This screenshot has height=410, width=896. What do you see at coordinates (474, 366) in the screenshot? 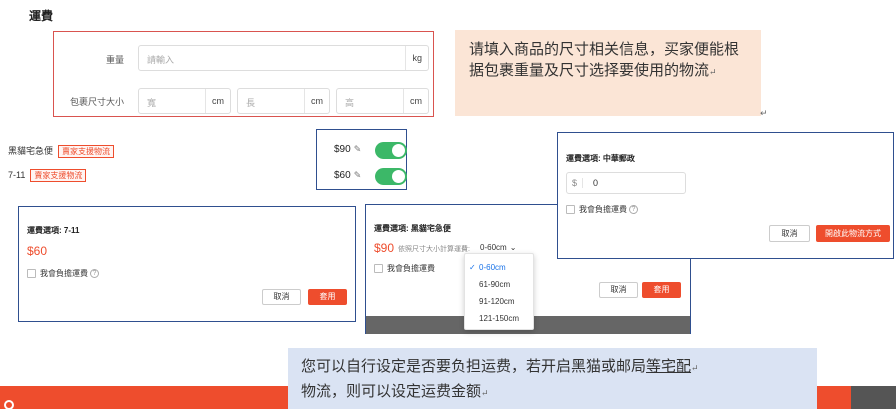
I see `note-line1: 您可以自行设定是否要负担运费，若开启黑猫或邮局` at bounding box center [474, 366].